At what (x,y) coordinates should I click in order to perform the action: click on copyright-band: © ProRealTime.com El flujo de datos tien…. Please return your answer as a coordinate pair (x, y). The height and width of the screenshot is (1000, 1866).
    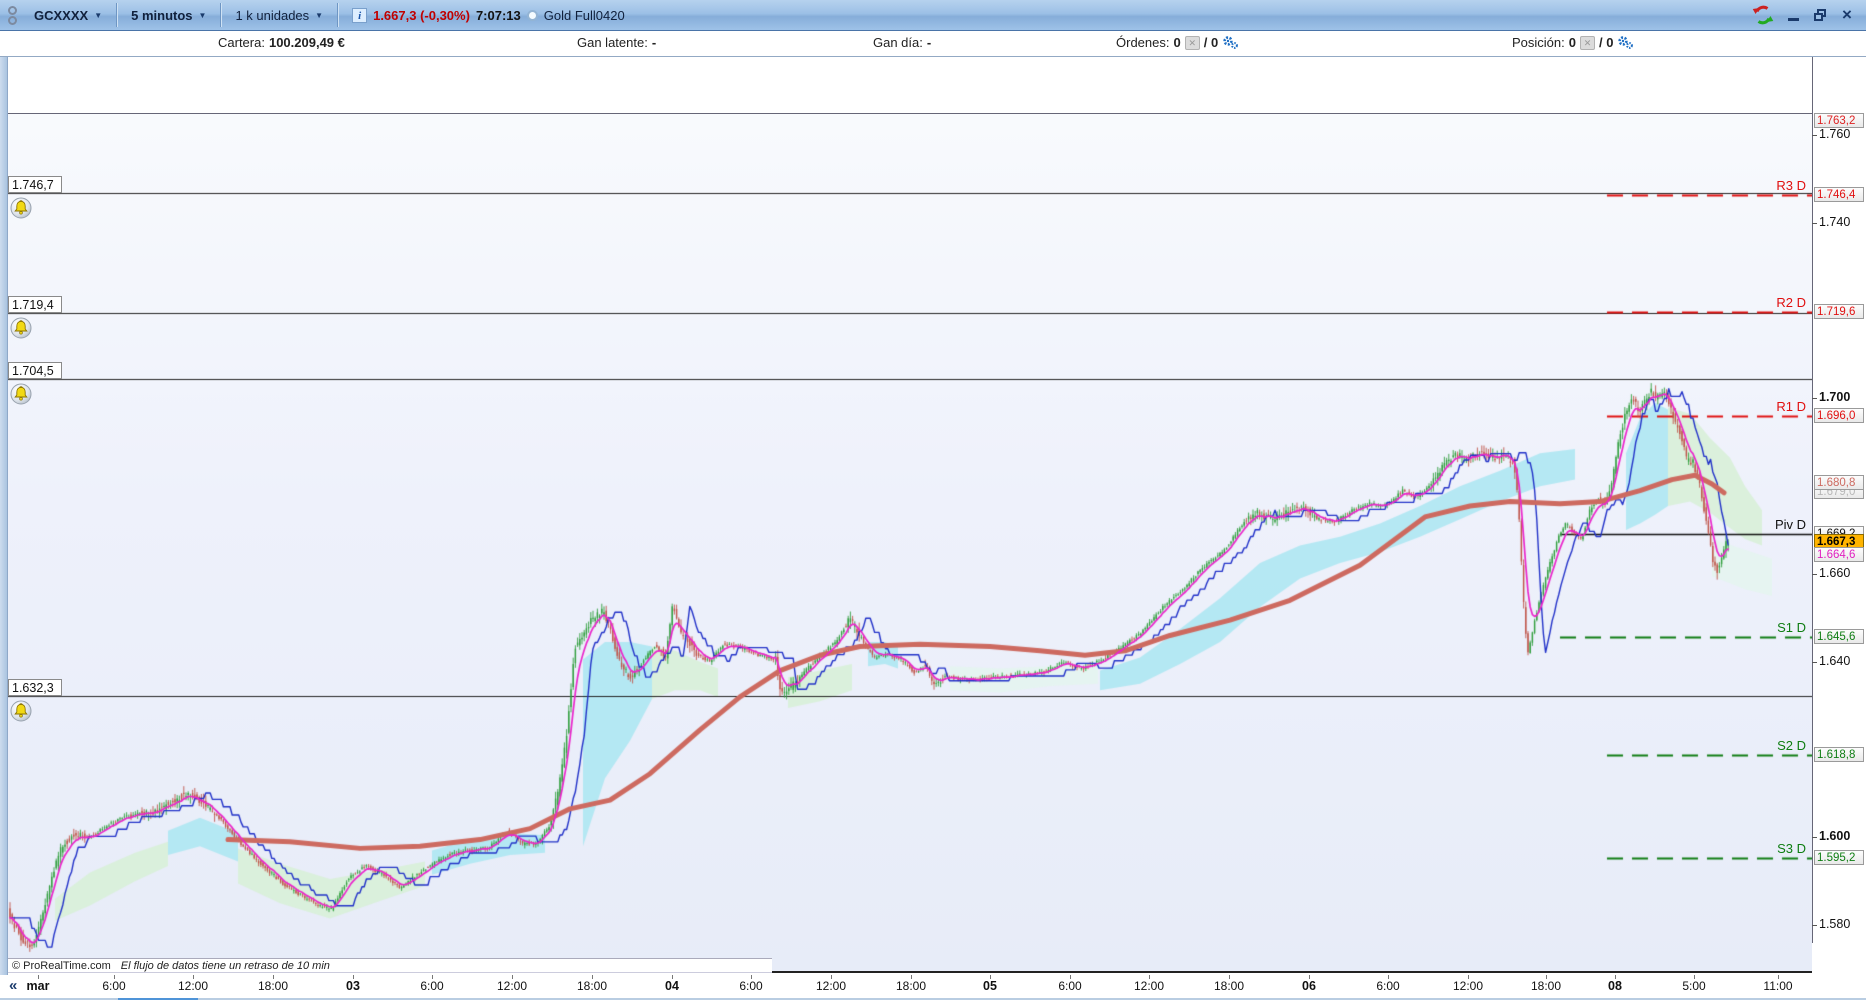
    Looking at the image, I should click on (390, 965).